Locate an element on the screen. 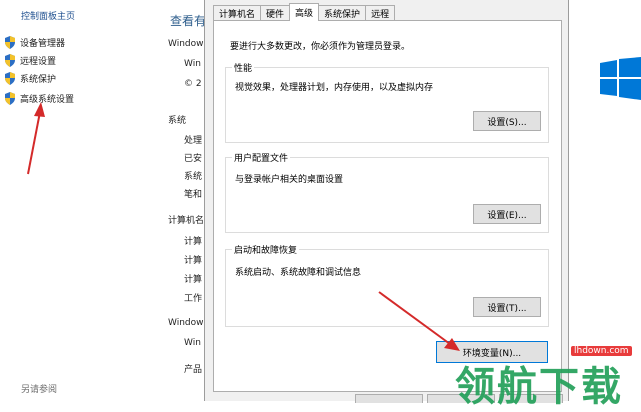  see-also-label: 另请参阅 is located at coordinates (39, 390).